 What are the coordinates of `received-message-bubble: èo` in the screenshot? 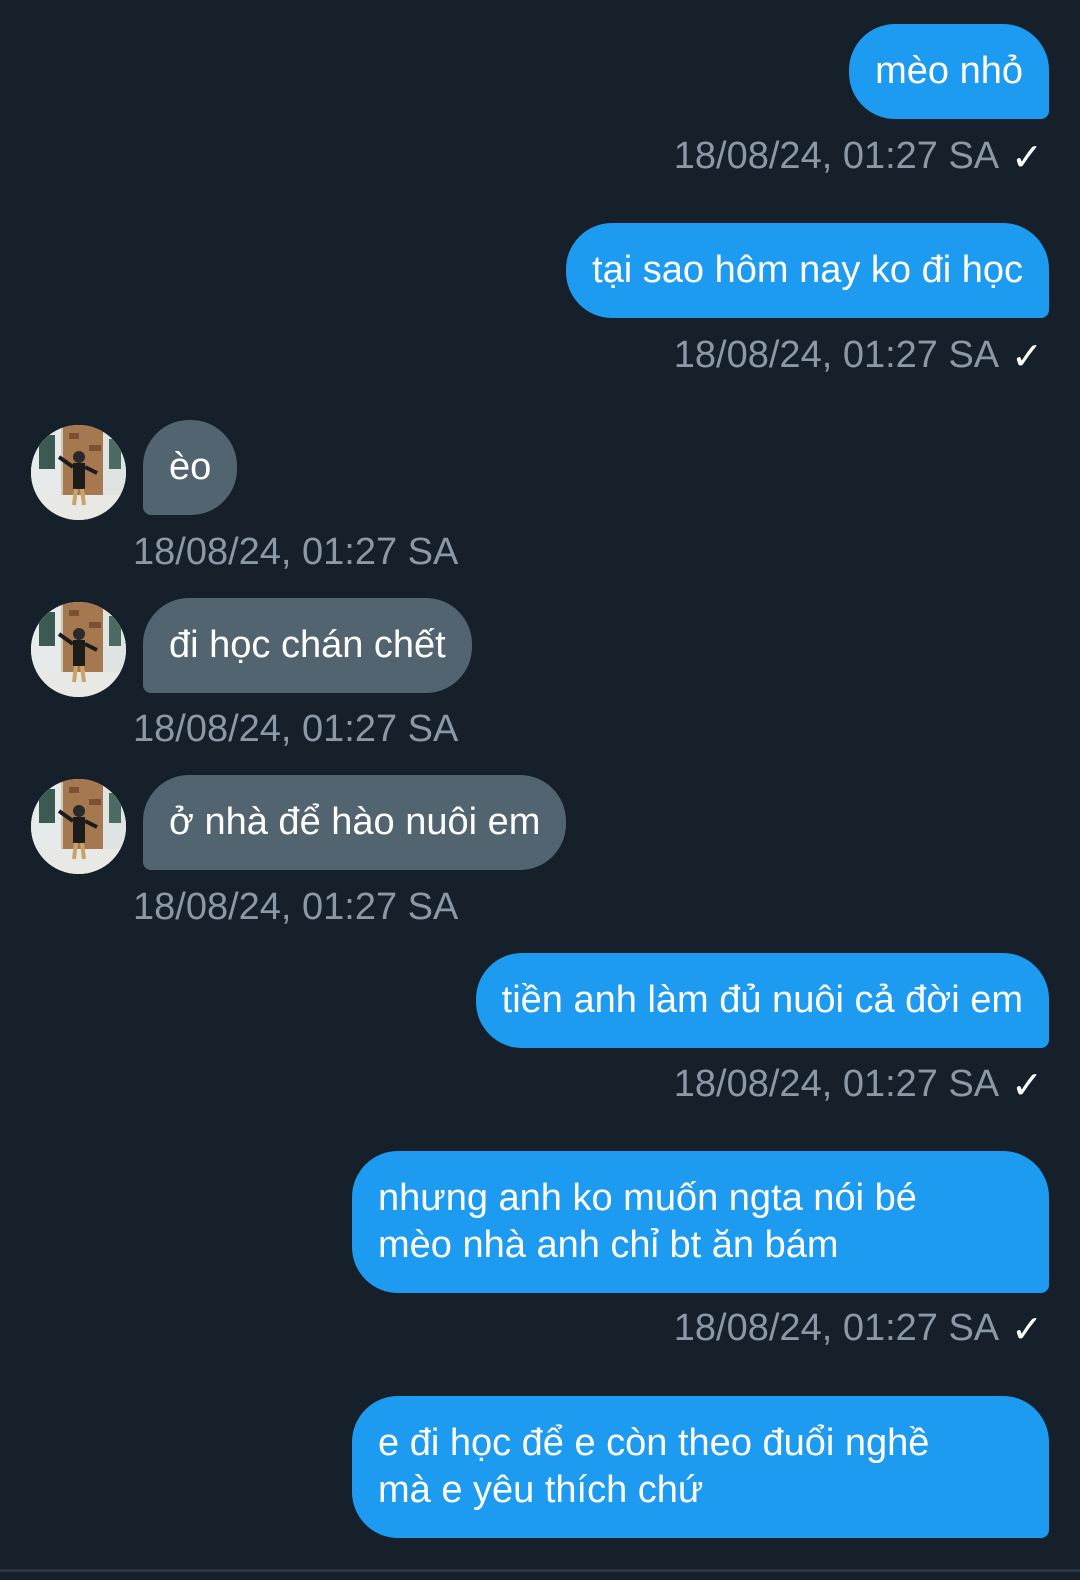 It's located at (190, 467).